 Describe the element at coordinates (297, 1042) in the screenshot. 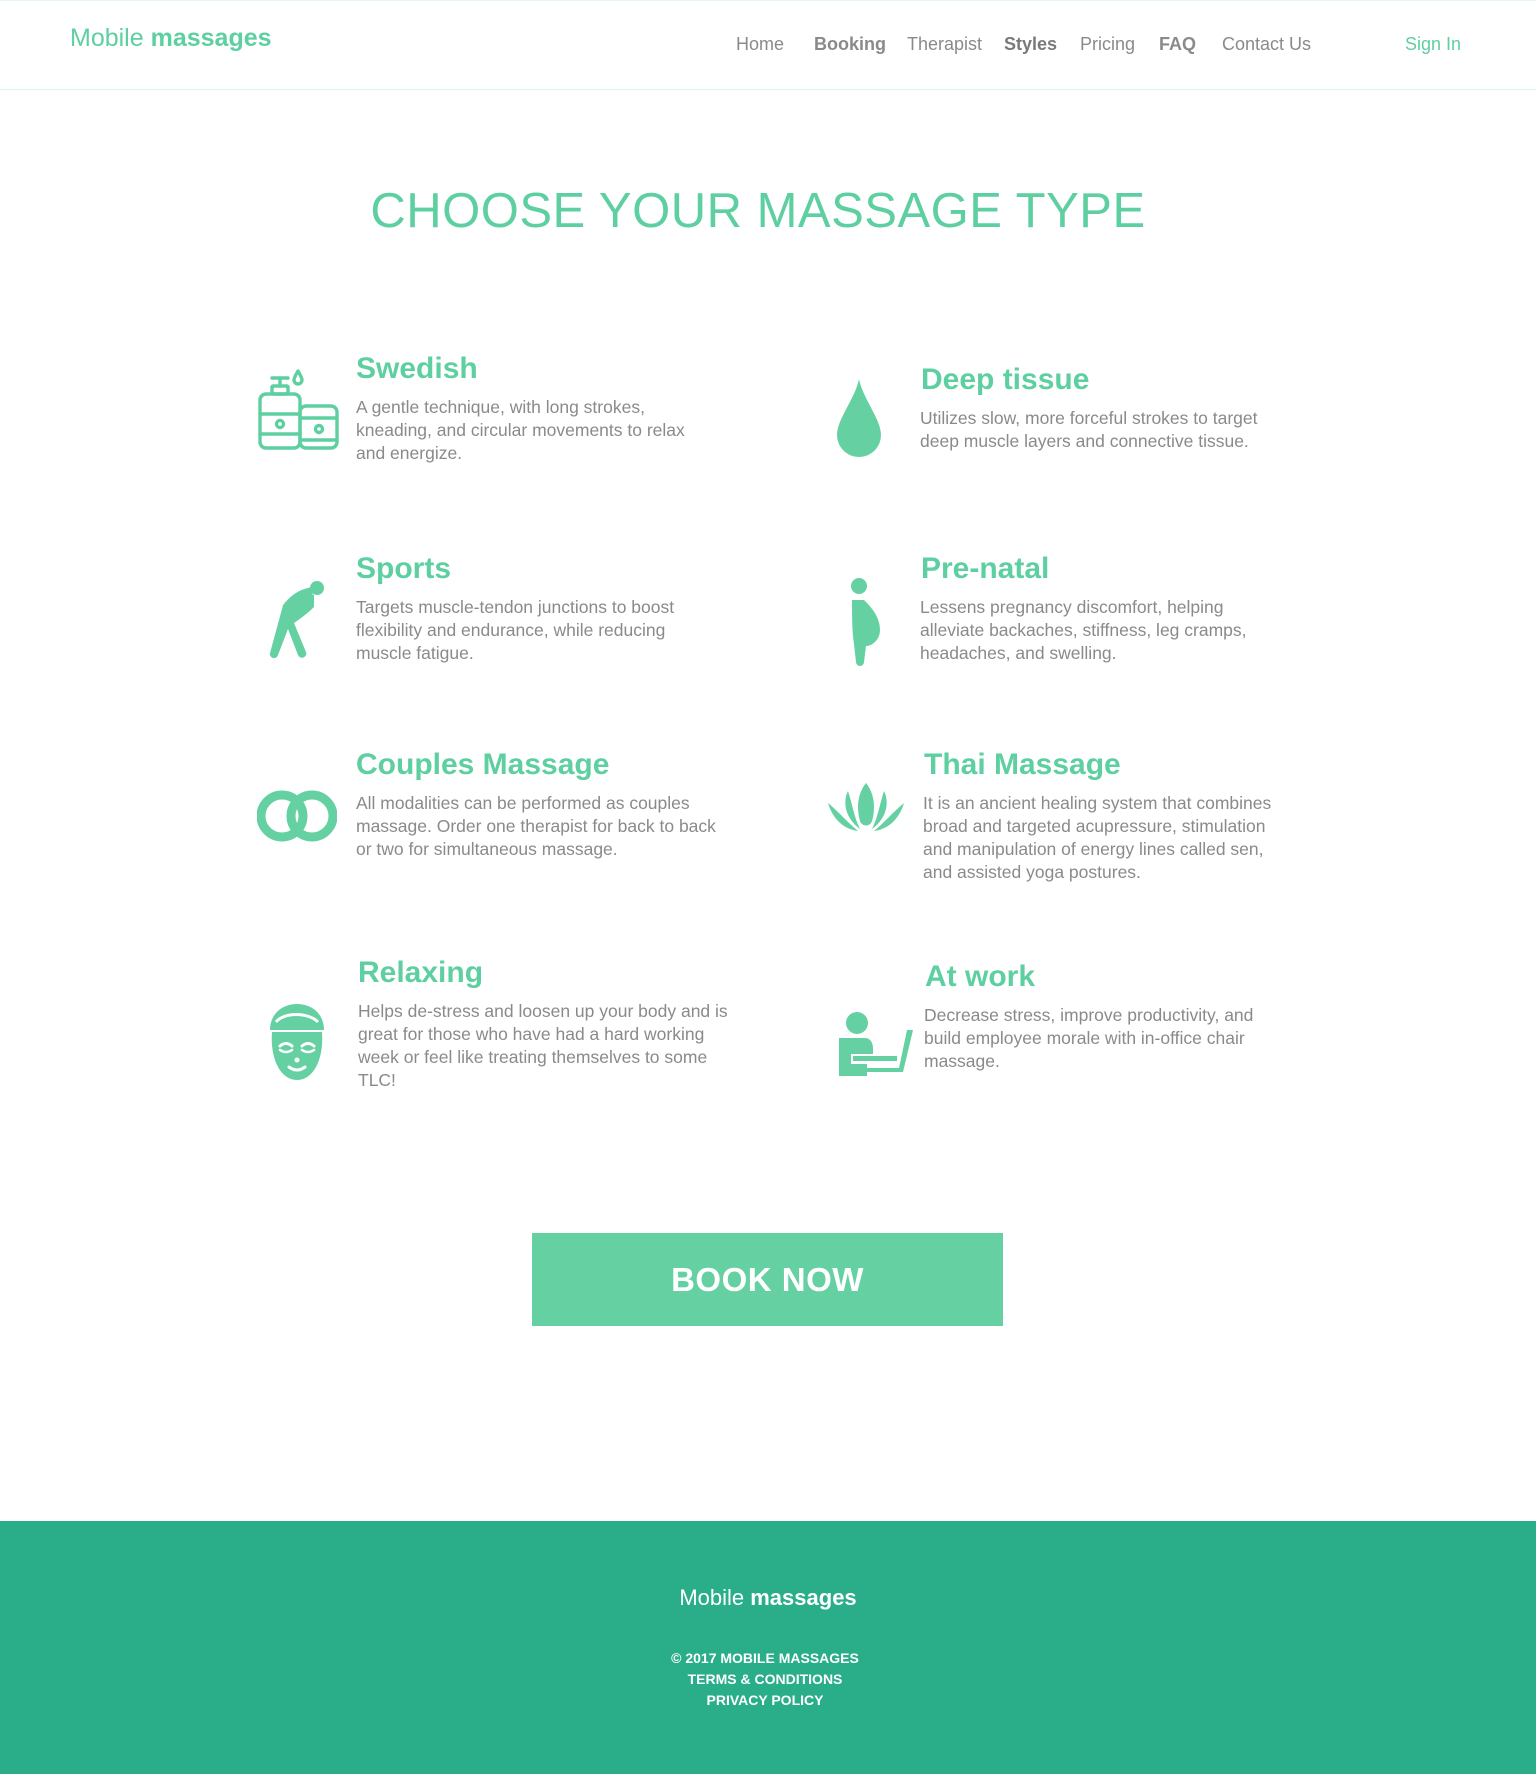

I see `face-mask-towel-icon` at that location.